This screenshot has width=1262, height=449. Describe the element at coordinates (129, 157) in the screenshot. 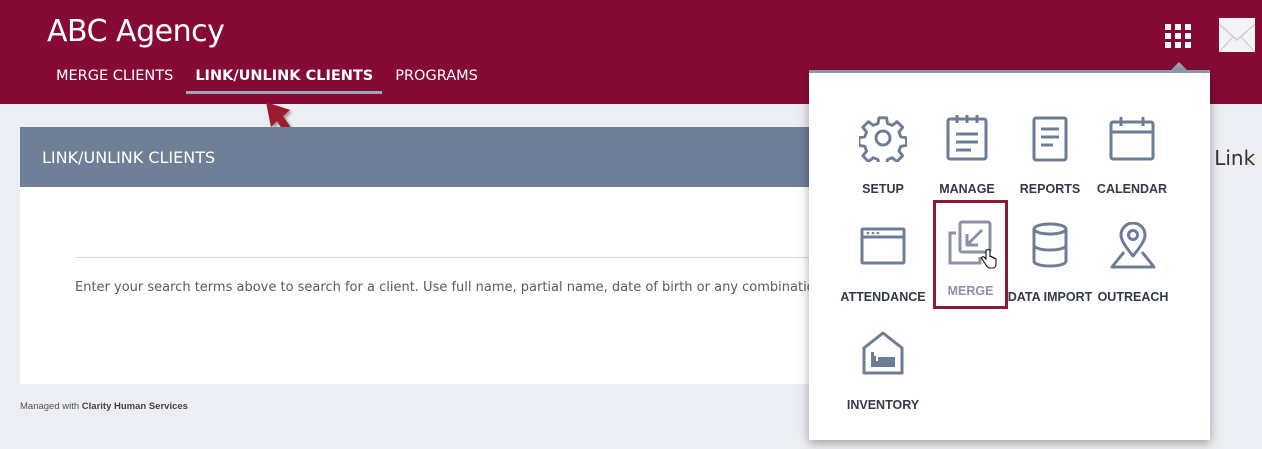

I see `card-title: LINK/UNLINK CLIENTS` at that location.